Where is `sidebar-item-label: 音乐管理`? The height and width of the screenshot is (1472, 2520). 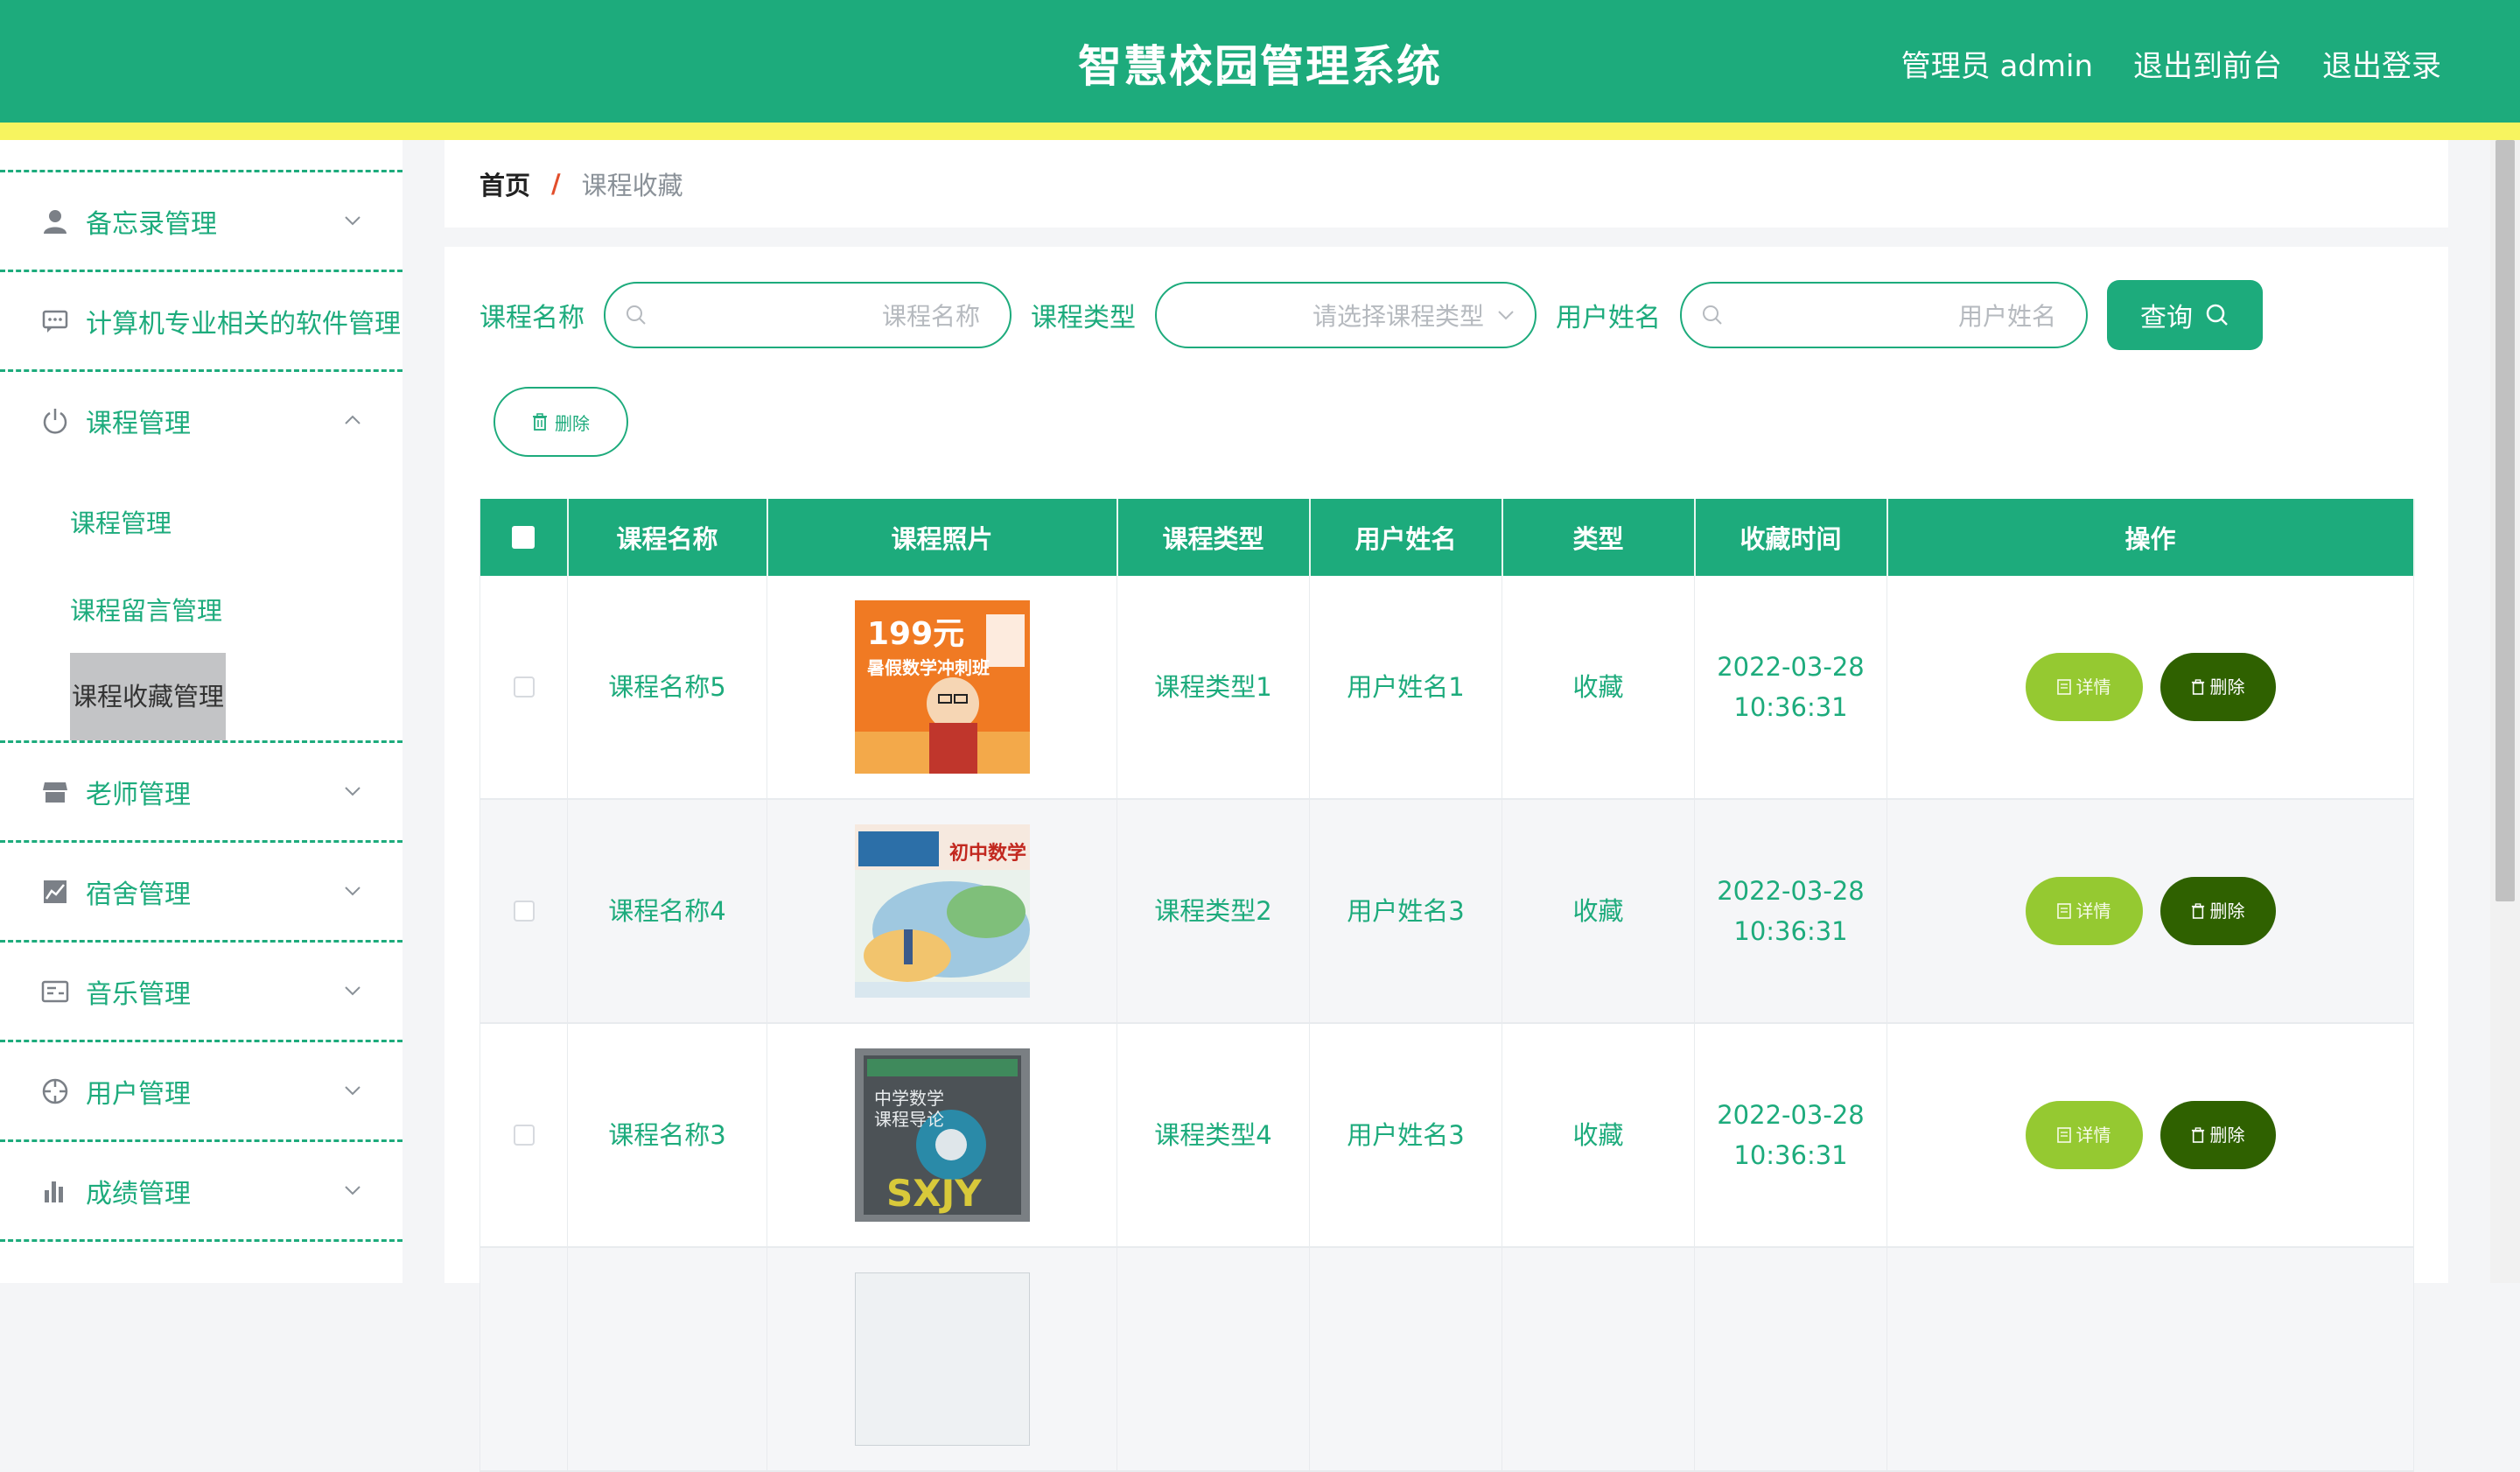
sidebar-item-label: 音乐管理 is located at coordinates (138, 994).